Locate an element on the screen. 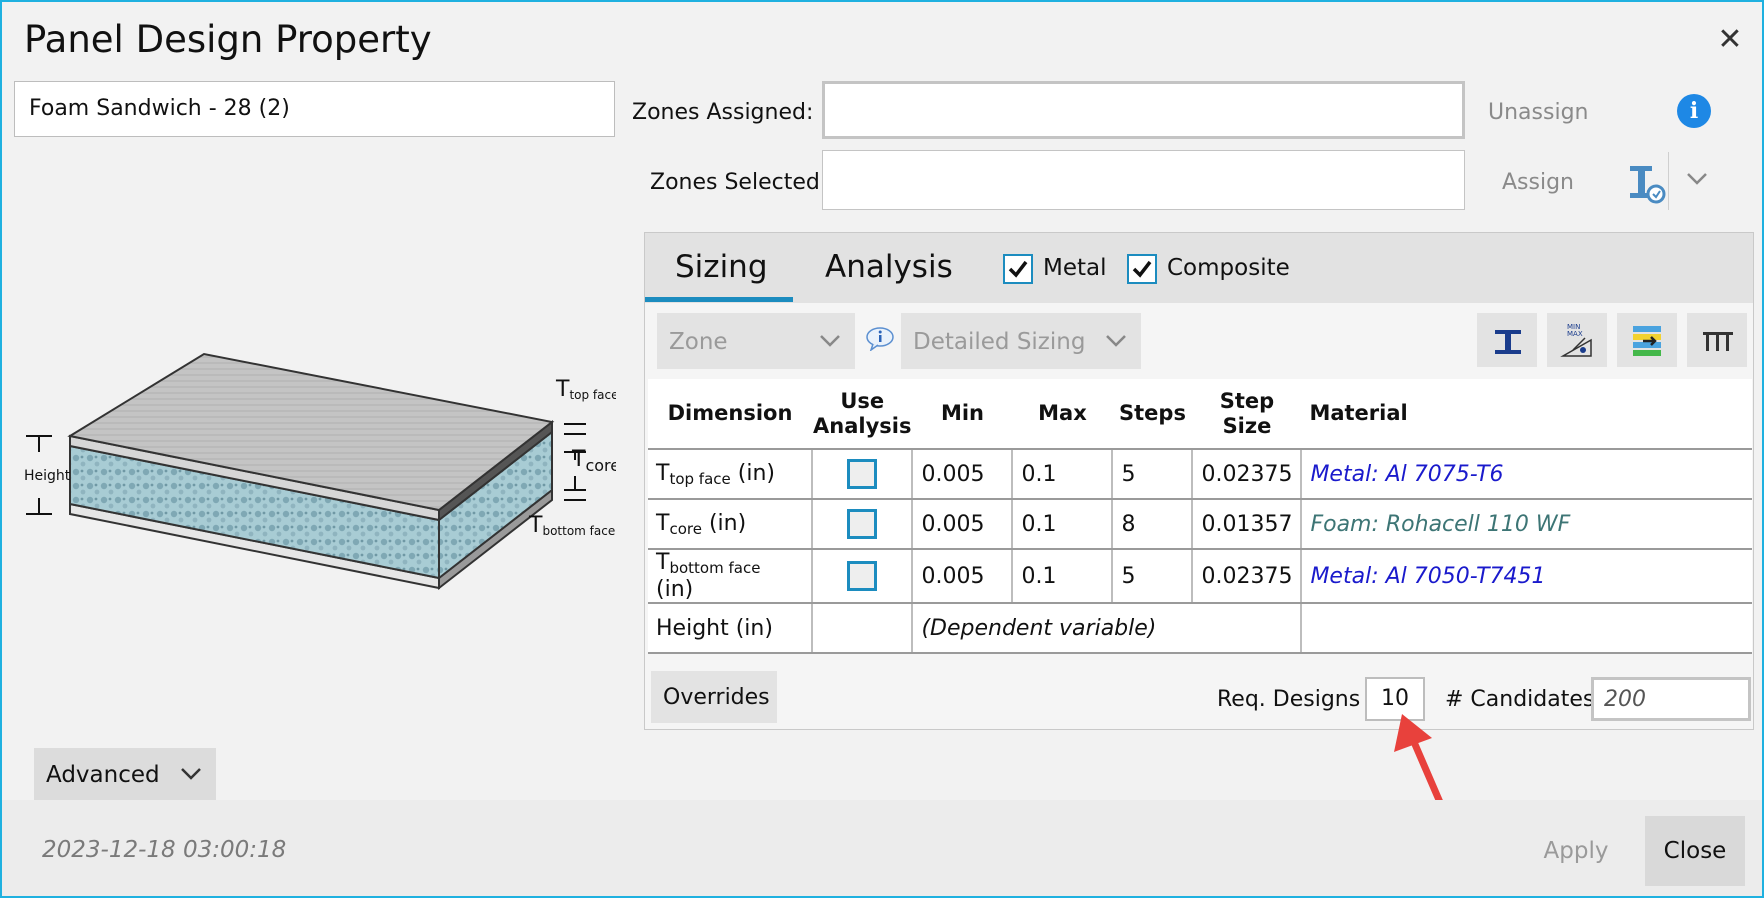 This screenshot has height=898, width=1764. dimension-cell: Ttop face (in) is located at coordinates (730, 474).